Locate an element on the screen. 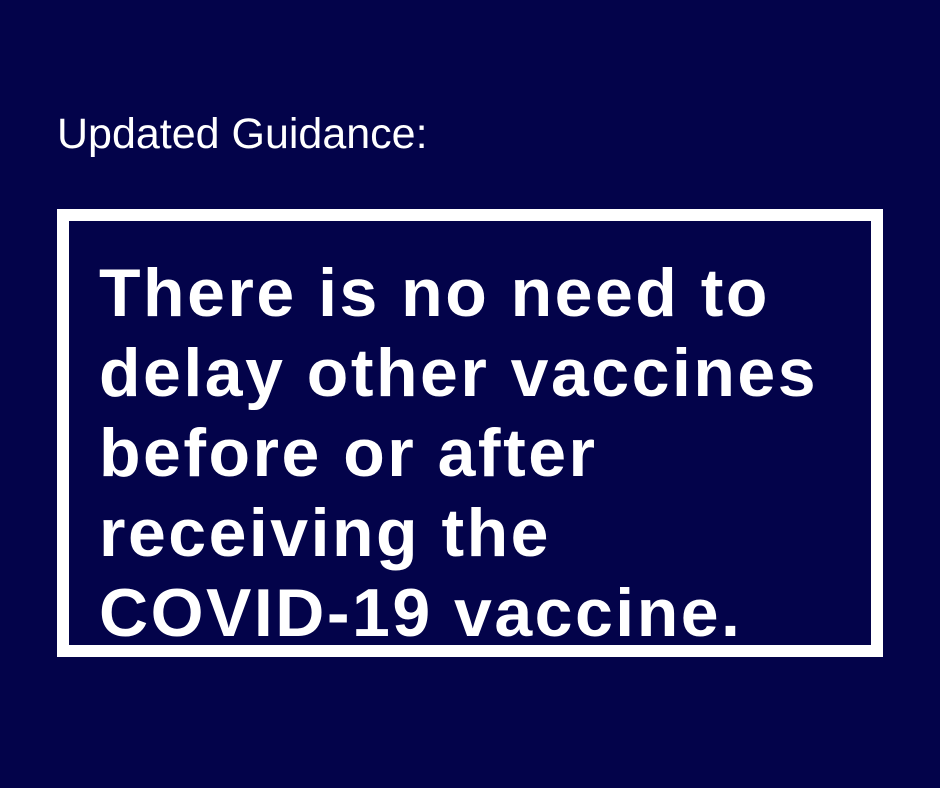  message-line-2: delay other vaccines is located at coordinates (459, 373).